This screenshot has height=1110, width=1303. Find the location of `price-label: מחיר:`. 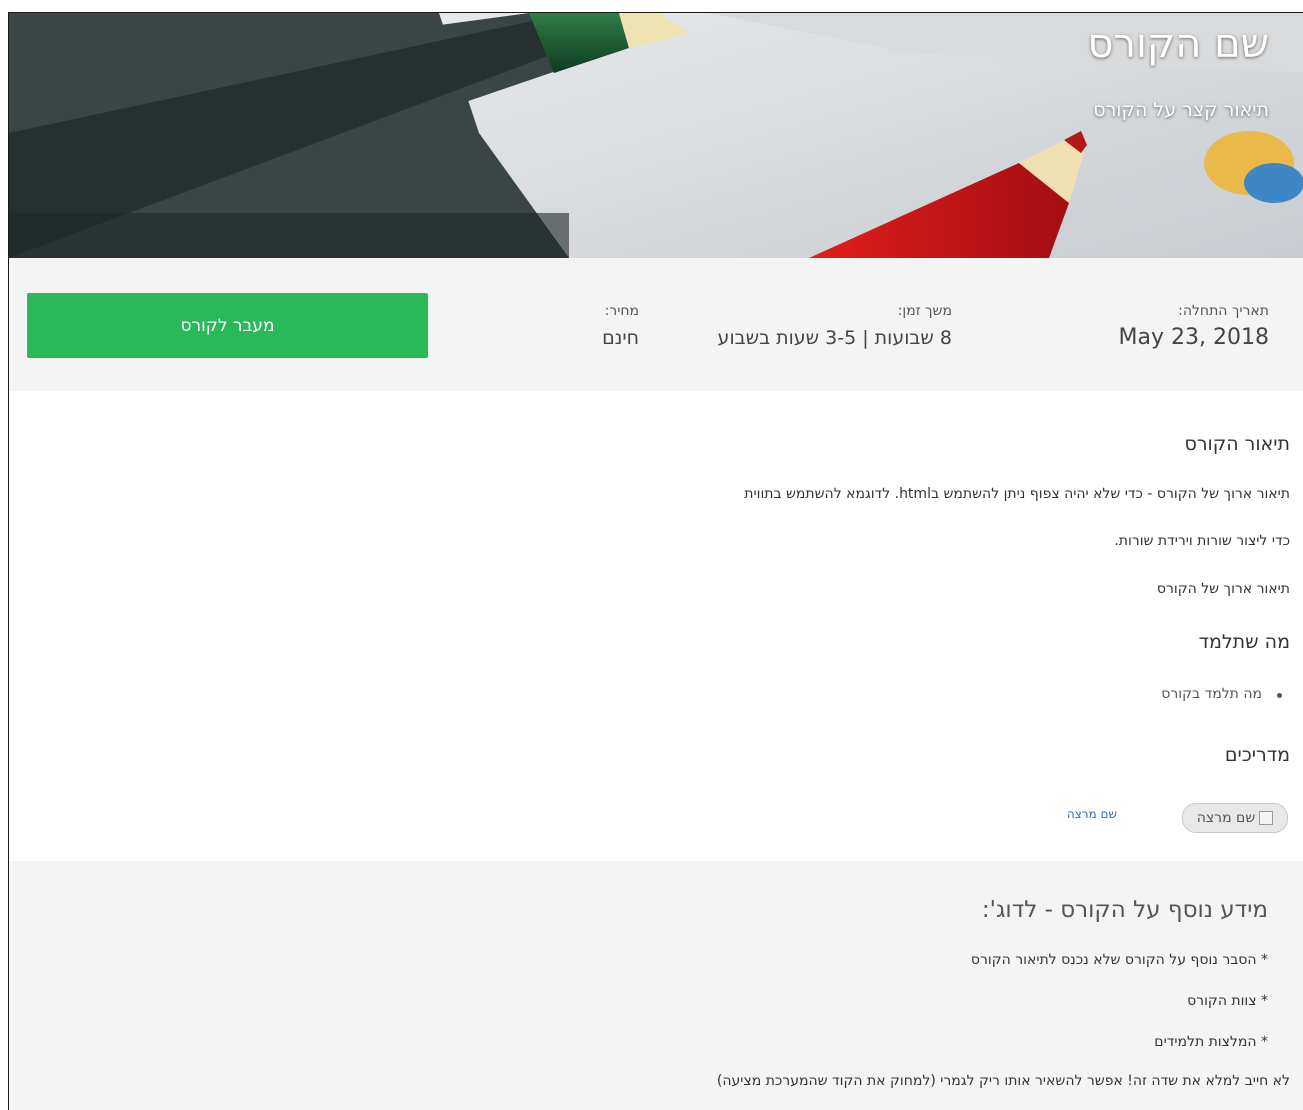

price-label: מחיר: is located at coordinates (621, 311).